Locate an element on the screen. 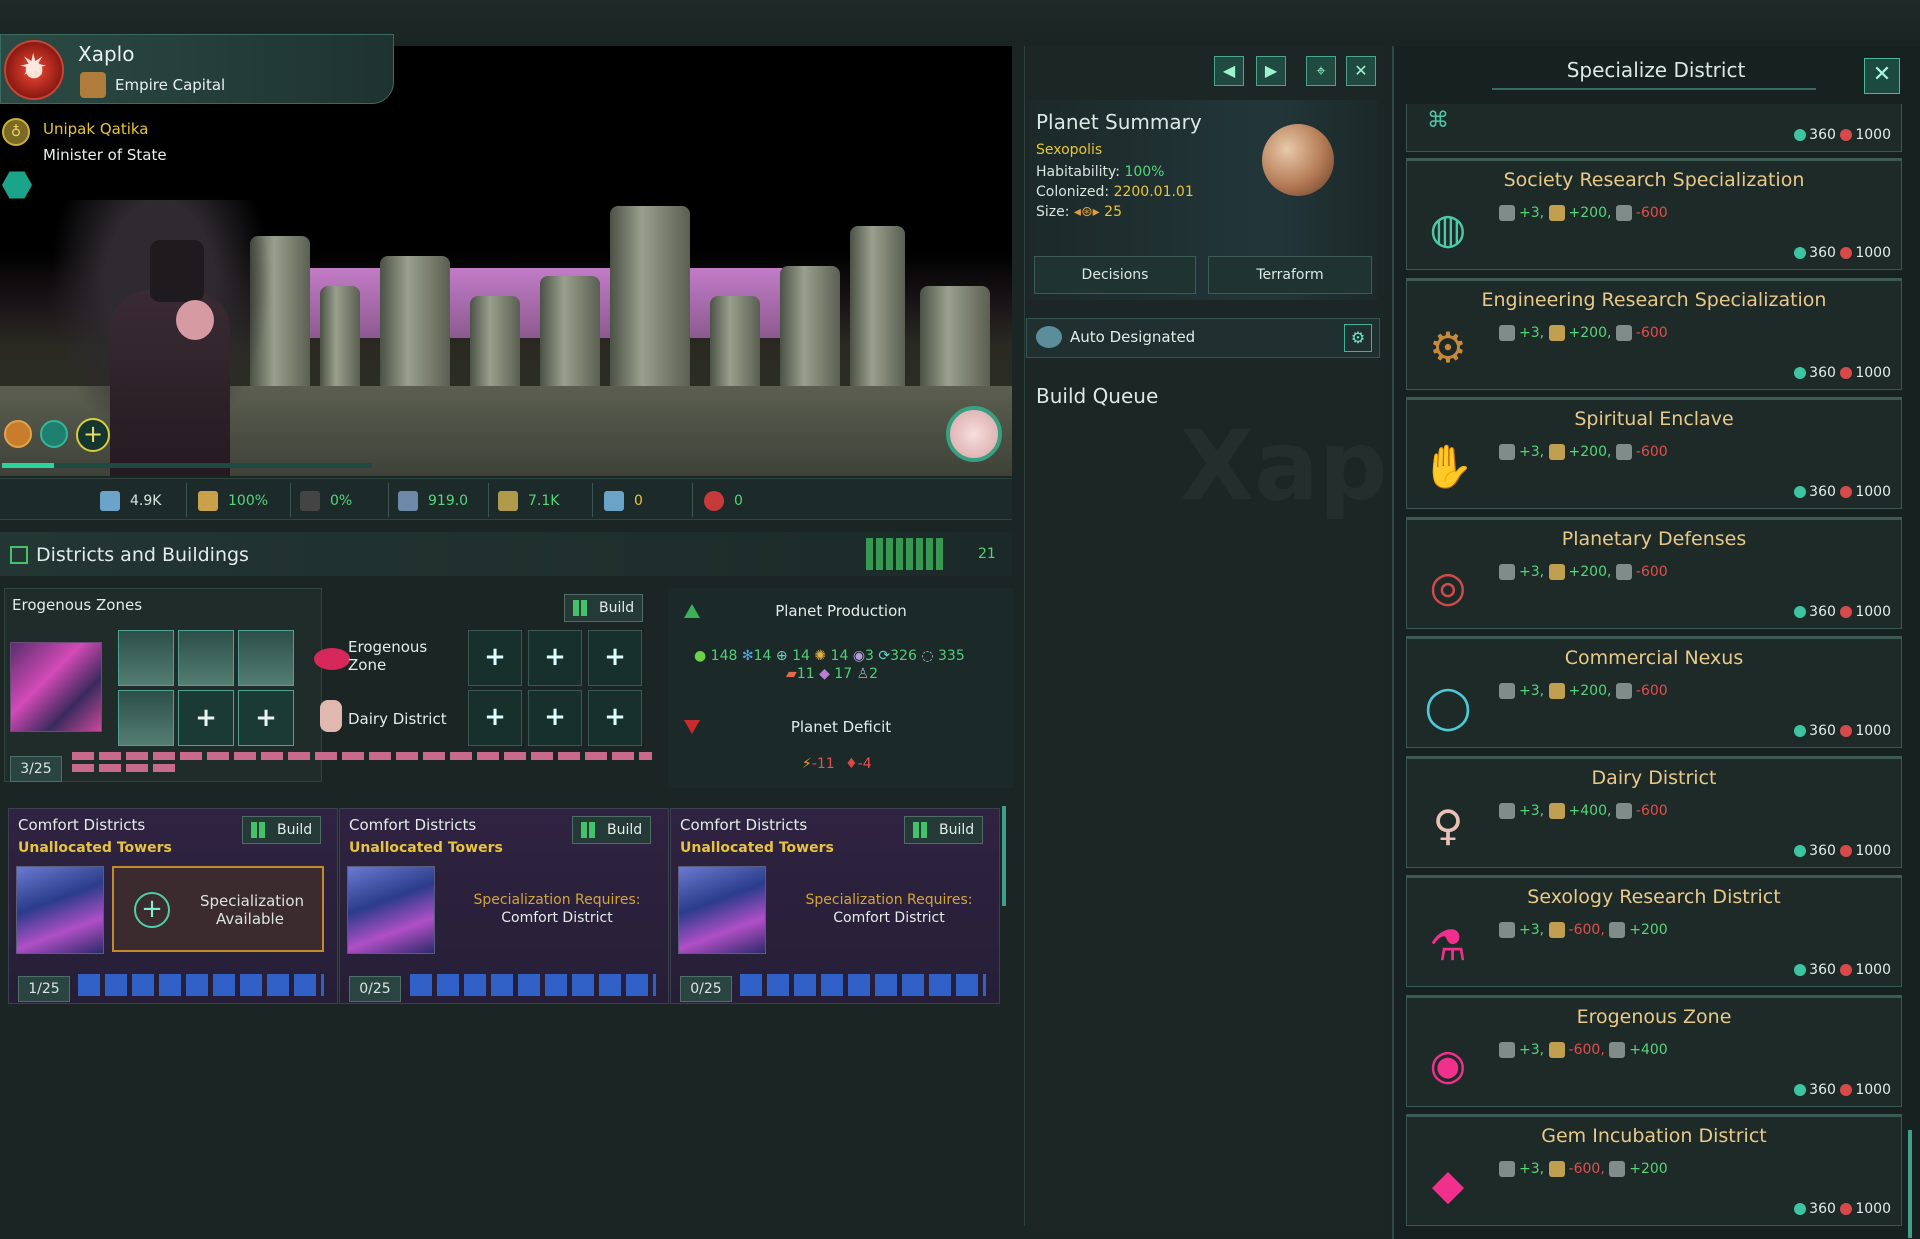 This screenshot has height=1239, width=1920. spec-card-title: Sexology Research District is located at coordinates (1654, 897).